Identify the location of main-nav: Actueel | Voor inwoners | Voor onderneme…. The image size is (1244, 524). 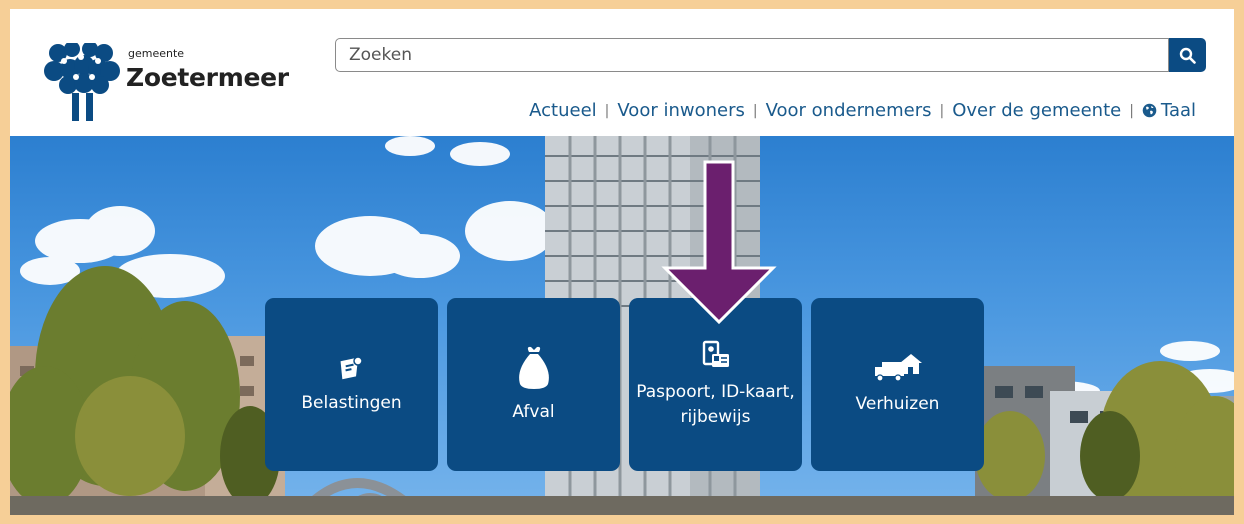
(862, 110).